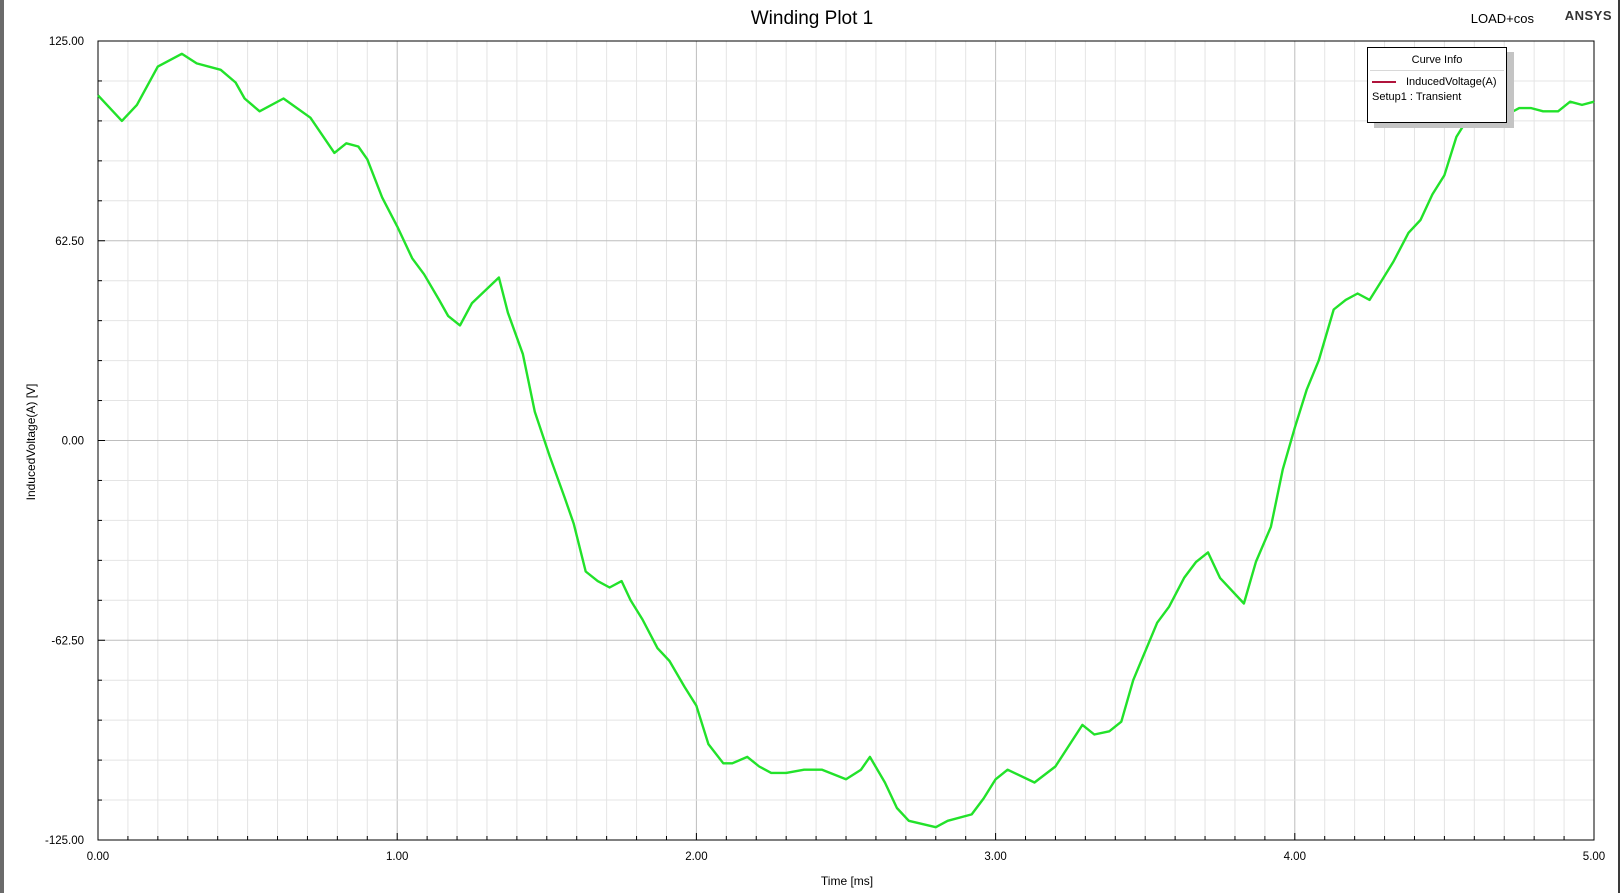 The image size is (1624, 893). Describe the element at coordinates (995, 857) in the screenshot. I see `x-tick-label: 3.00` at that location.